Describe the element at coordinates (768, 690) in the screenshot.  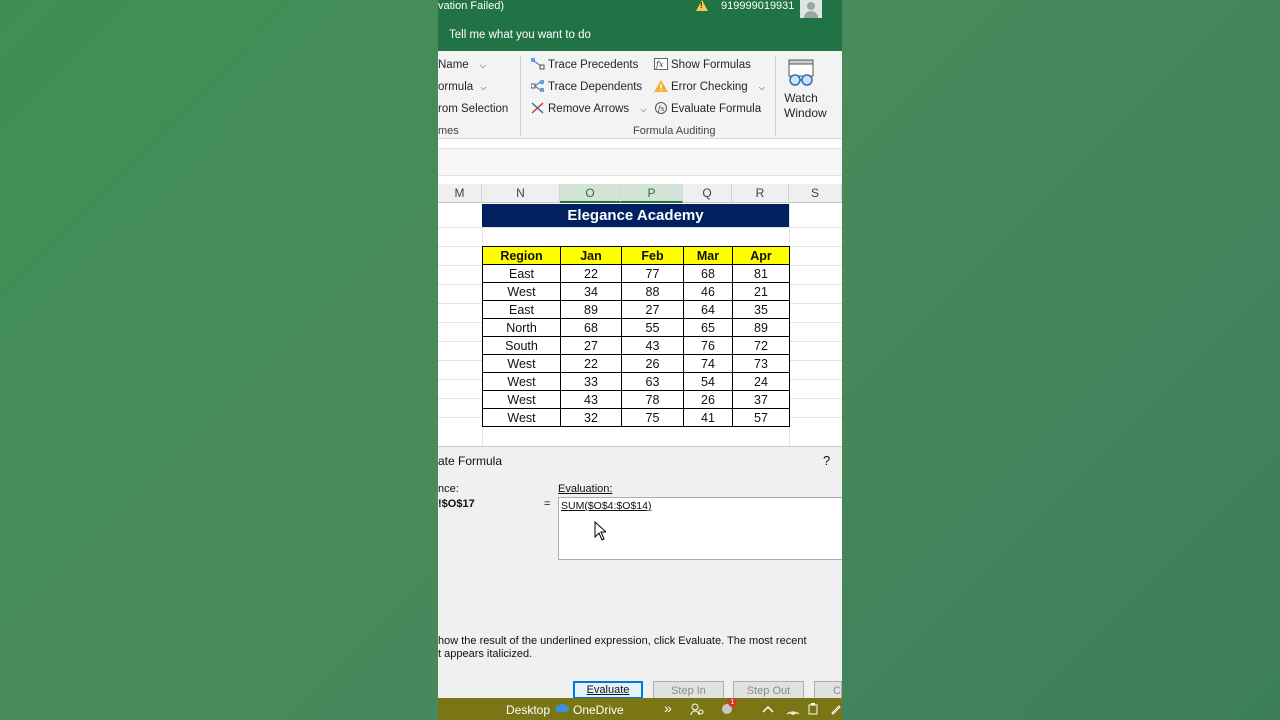
I see `step-out-button: Step Out` at that location.